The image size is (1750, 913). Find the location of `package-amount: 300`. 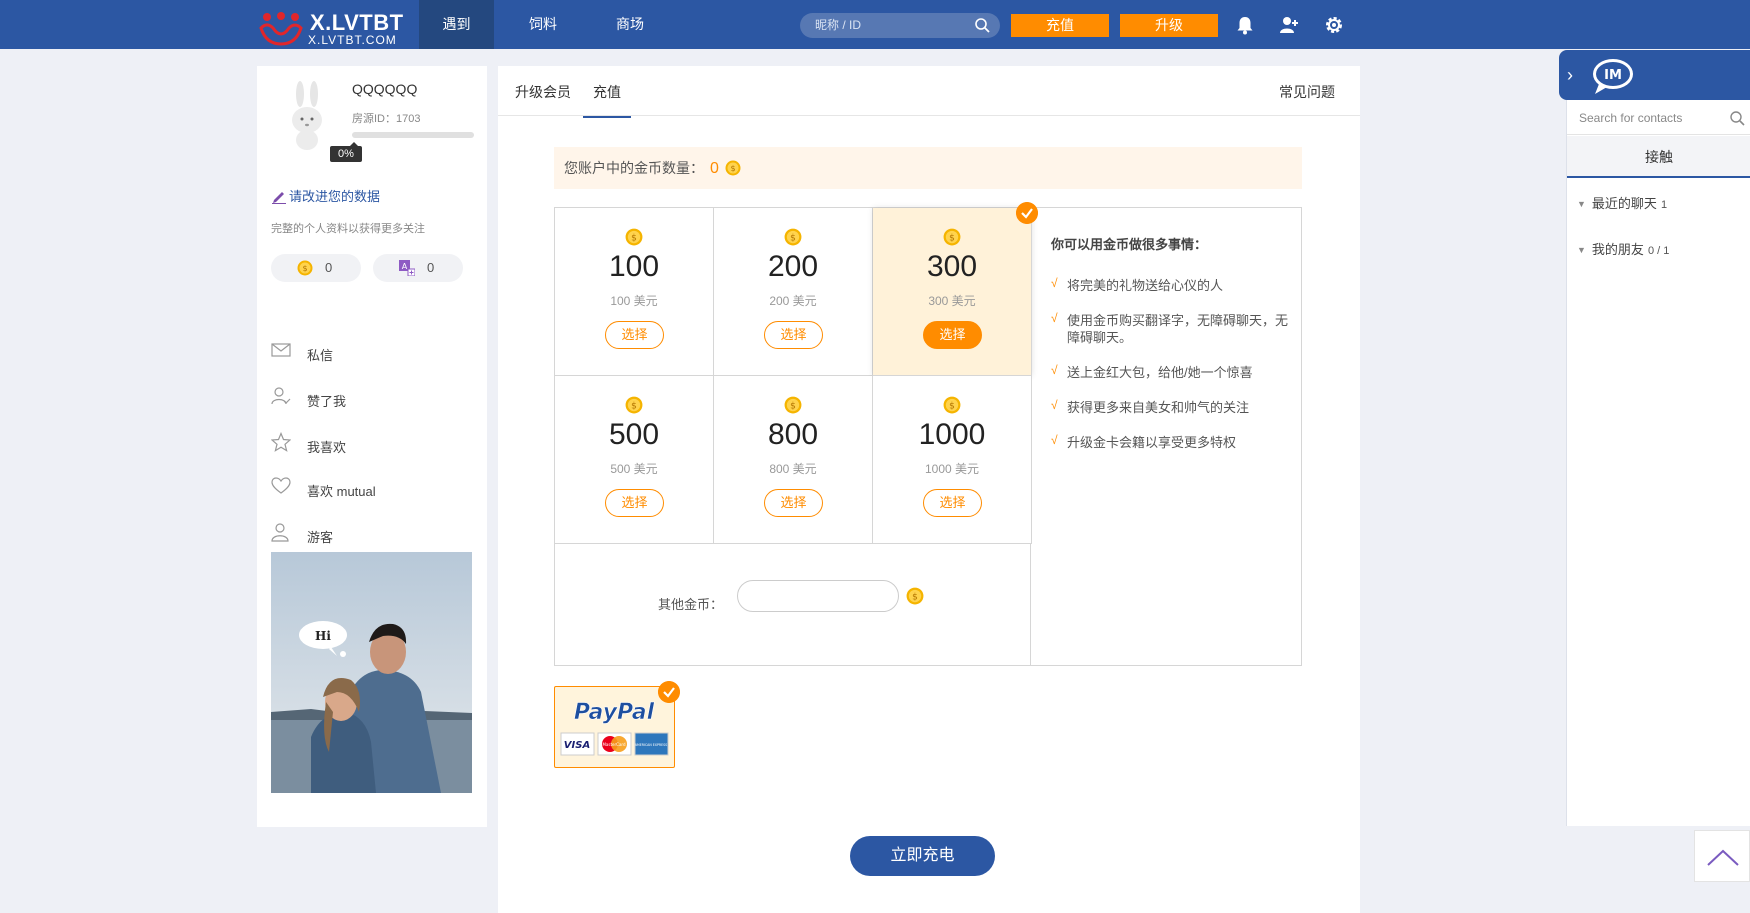

package-amount: 300 is located at coordinates (952, 266).